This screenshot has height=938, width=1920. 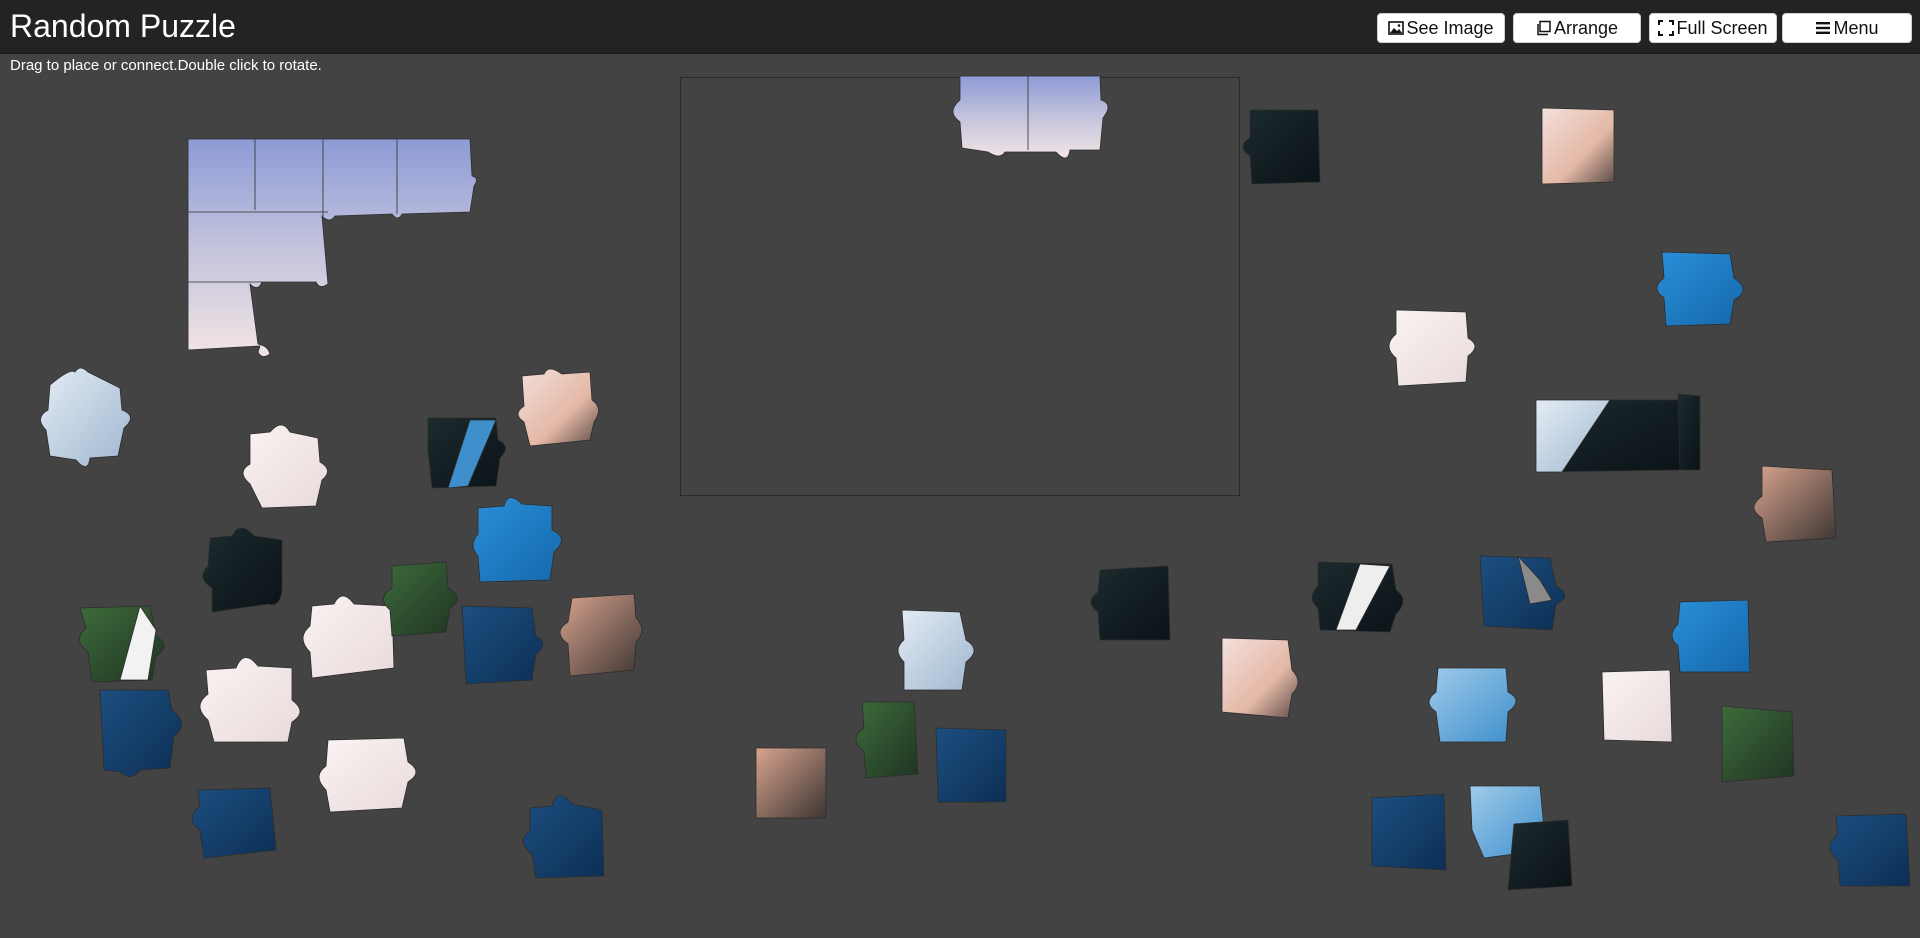 What do you see at coordinates (1856, 27) in the screenshot?
I see `menu-label: Menu` at bounding box center [1856, 27].